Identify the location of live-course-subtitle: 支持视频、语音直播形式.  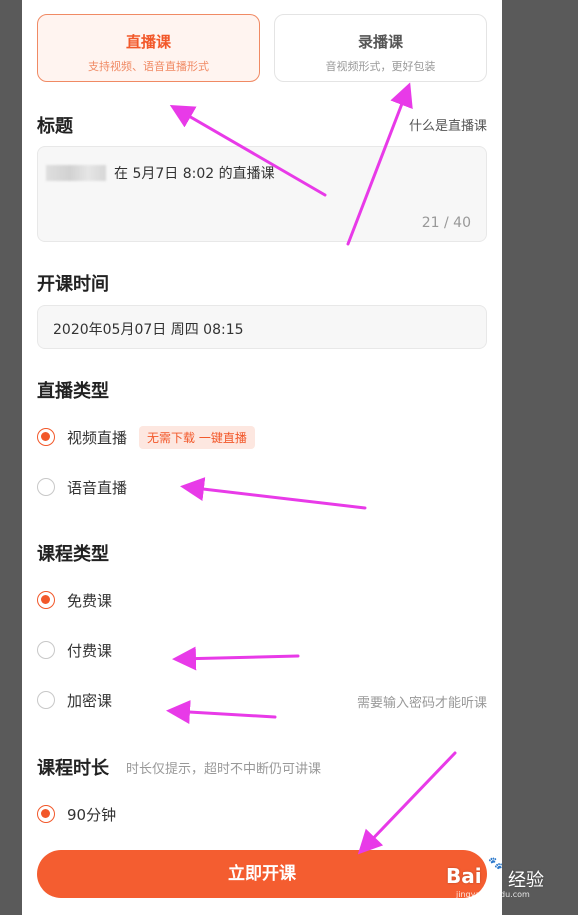
(148, 66).